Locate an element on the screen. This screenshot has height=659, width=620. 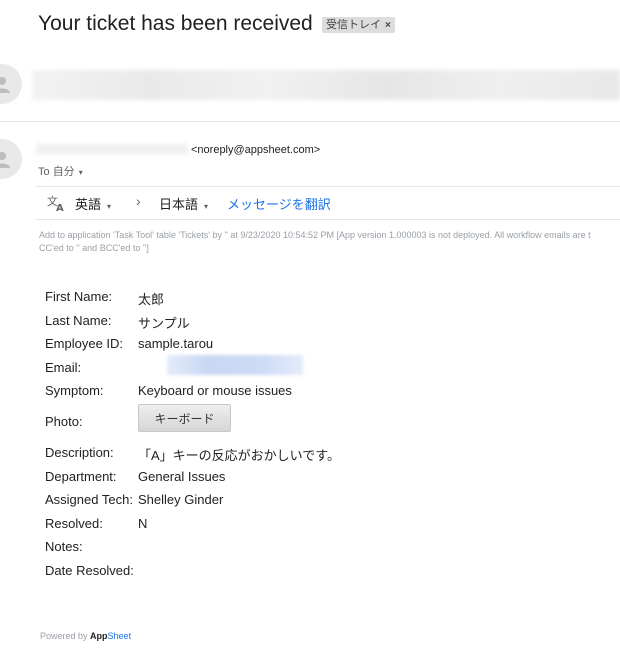
target-language: 日本語 is located at coordinates (179, 204).